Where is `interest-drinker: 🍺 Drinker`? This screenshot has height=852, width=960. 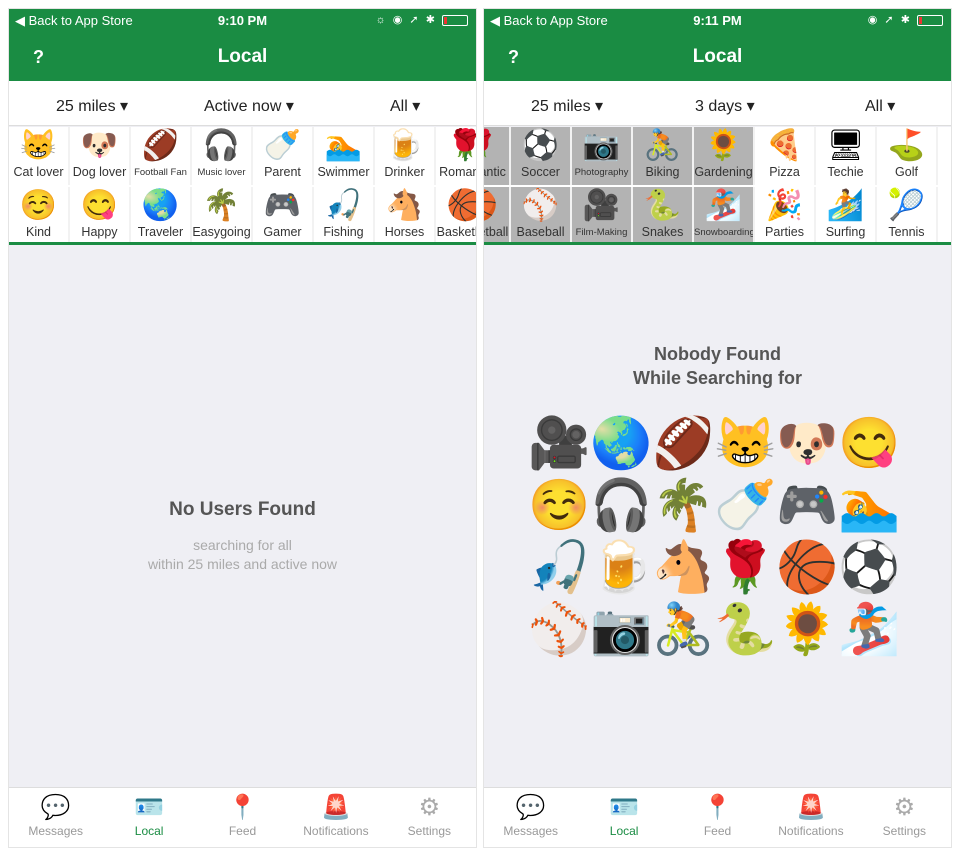
interest-drinker: 🍺 Drinker is located at coordinates (405, 156).